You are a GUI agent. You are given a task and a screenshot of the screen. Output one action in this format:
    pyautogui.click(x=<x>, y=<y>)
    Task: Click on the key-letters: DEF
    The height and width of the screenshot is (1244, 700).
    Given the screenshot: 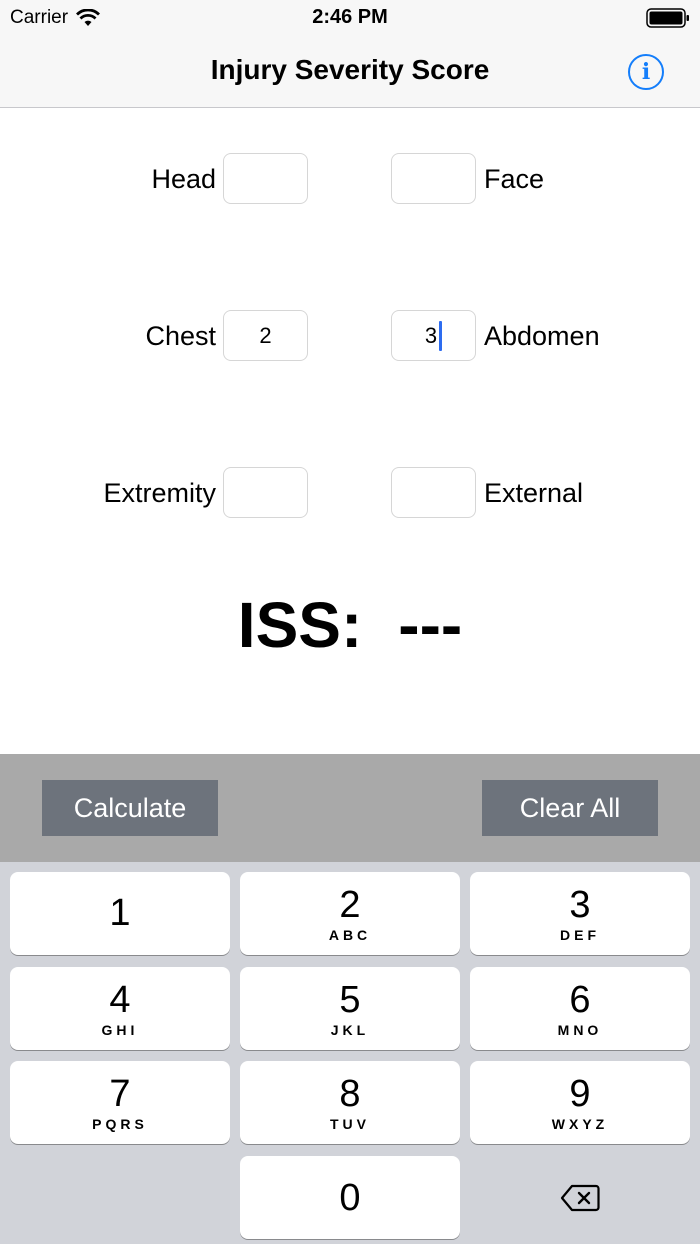 What is the action you would take?
    pyautogui.click(x=580, y=934)
    